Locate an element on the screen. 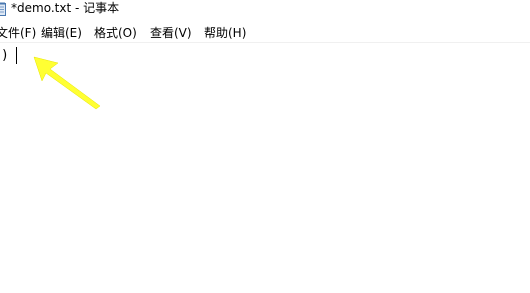  menu-format: 格式(O) is located at coordinates (115, 33).